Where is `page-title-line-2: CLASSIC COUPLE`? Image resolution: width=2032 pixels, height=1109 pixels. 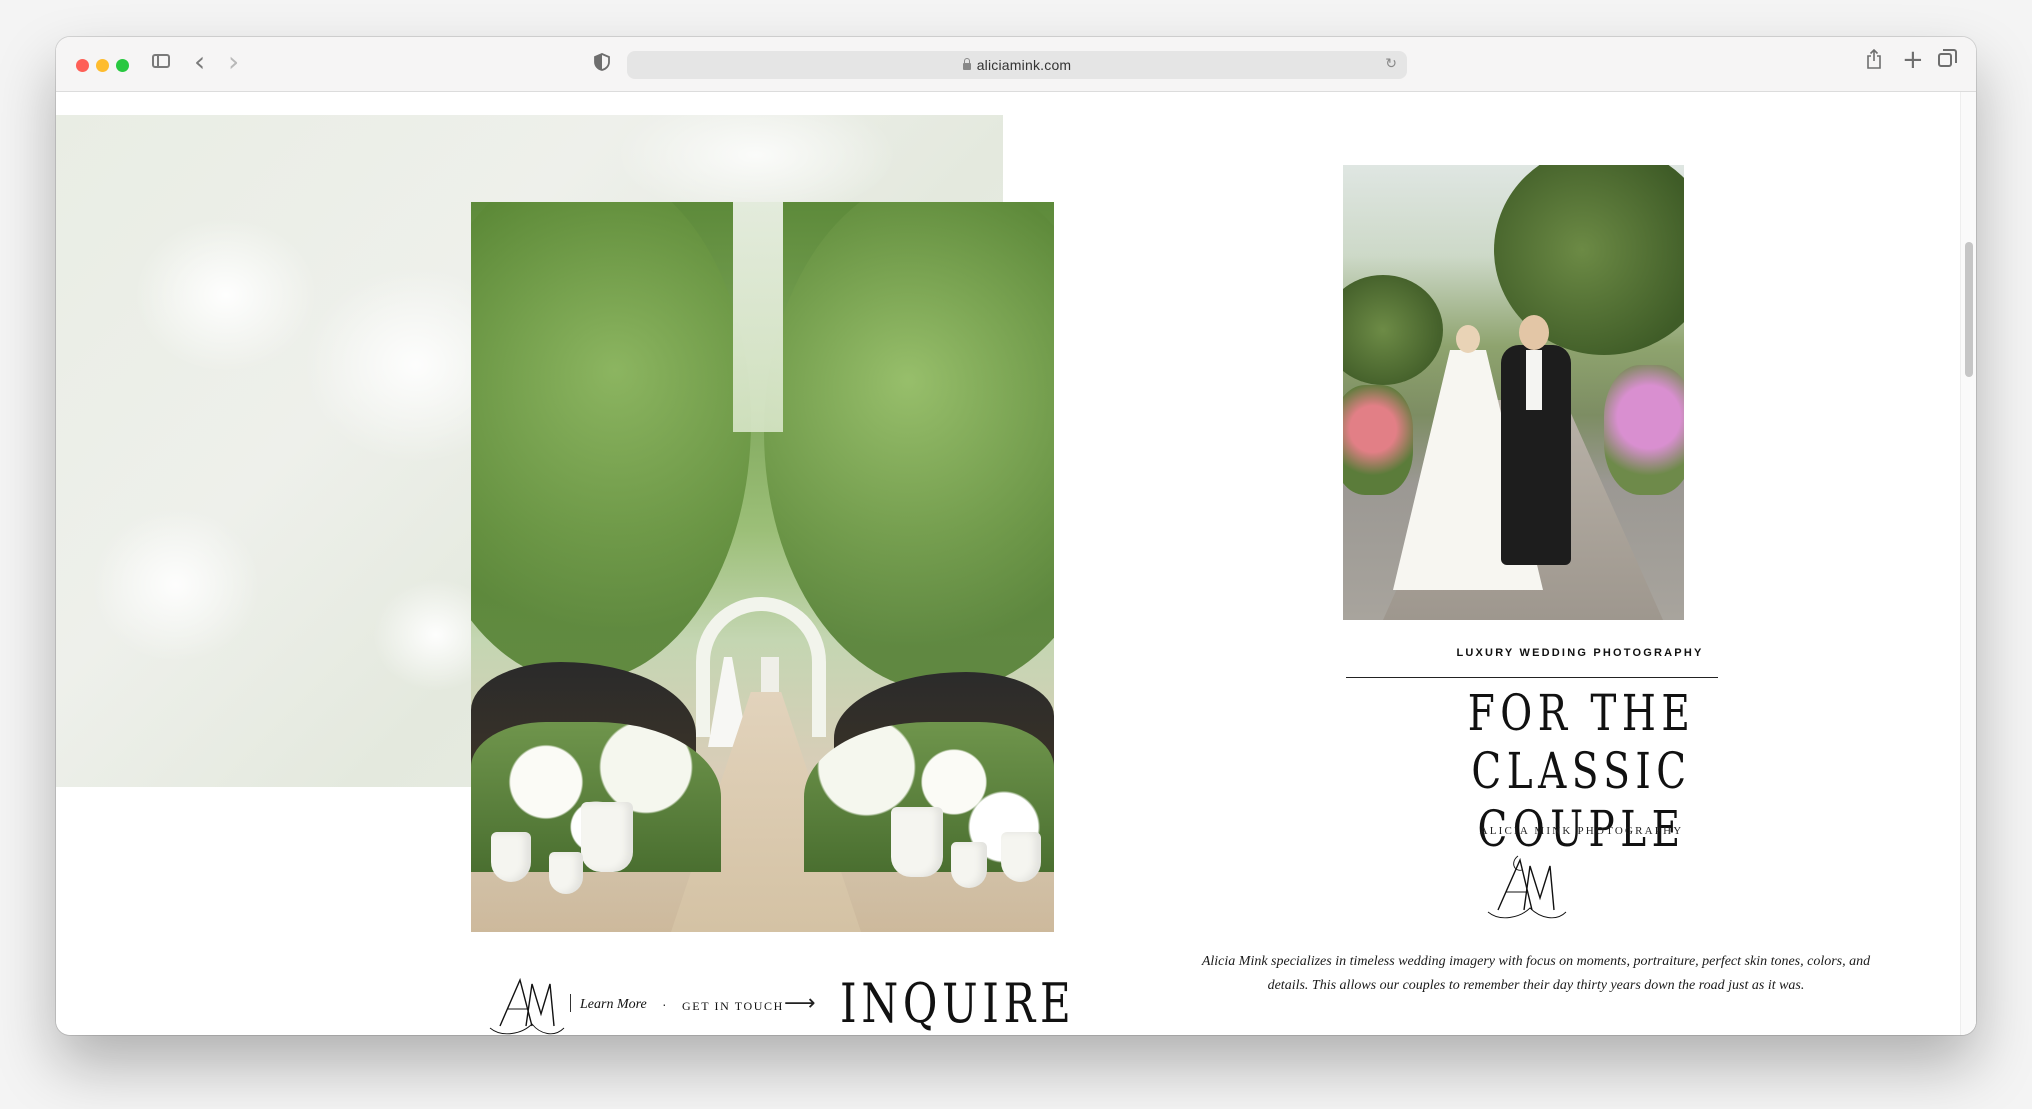 page-title-line-2: CLASSIC COUPLE is located at coordinates (1581, 800).